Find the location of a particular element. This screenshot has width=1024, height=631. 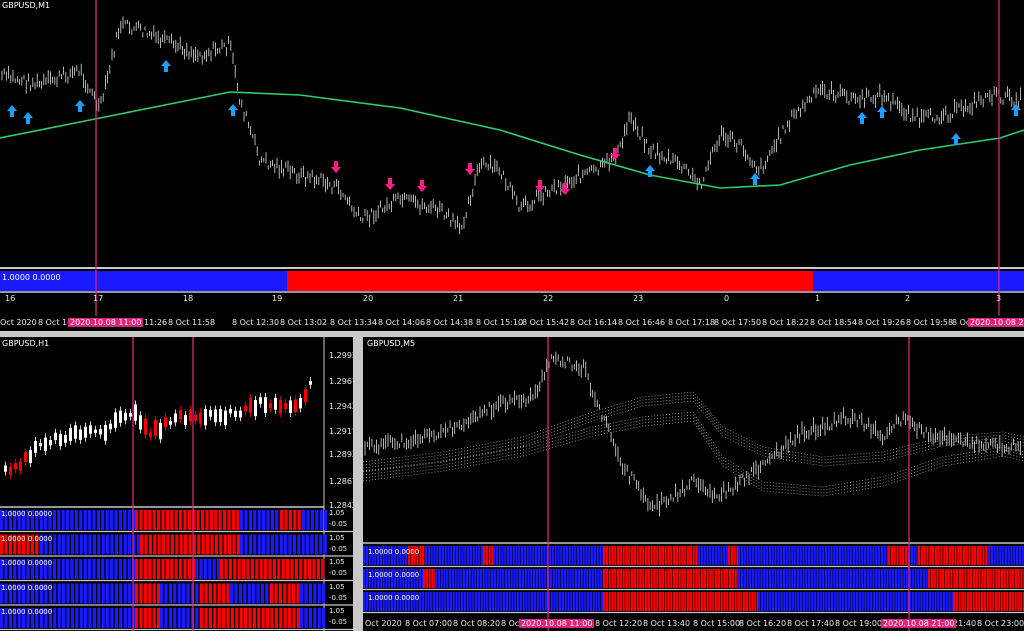

top-indicator-label: 1.0000 0.0000 is located at coordinates (31, 277).